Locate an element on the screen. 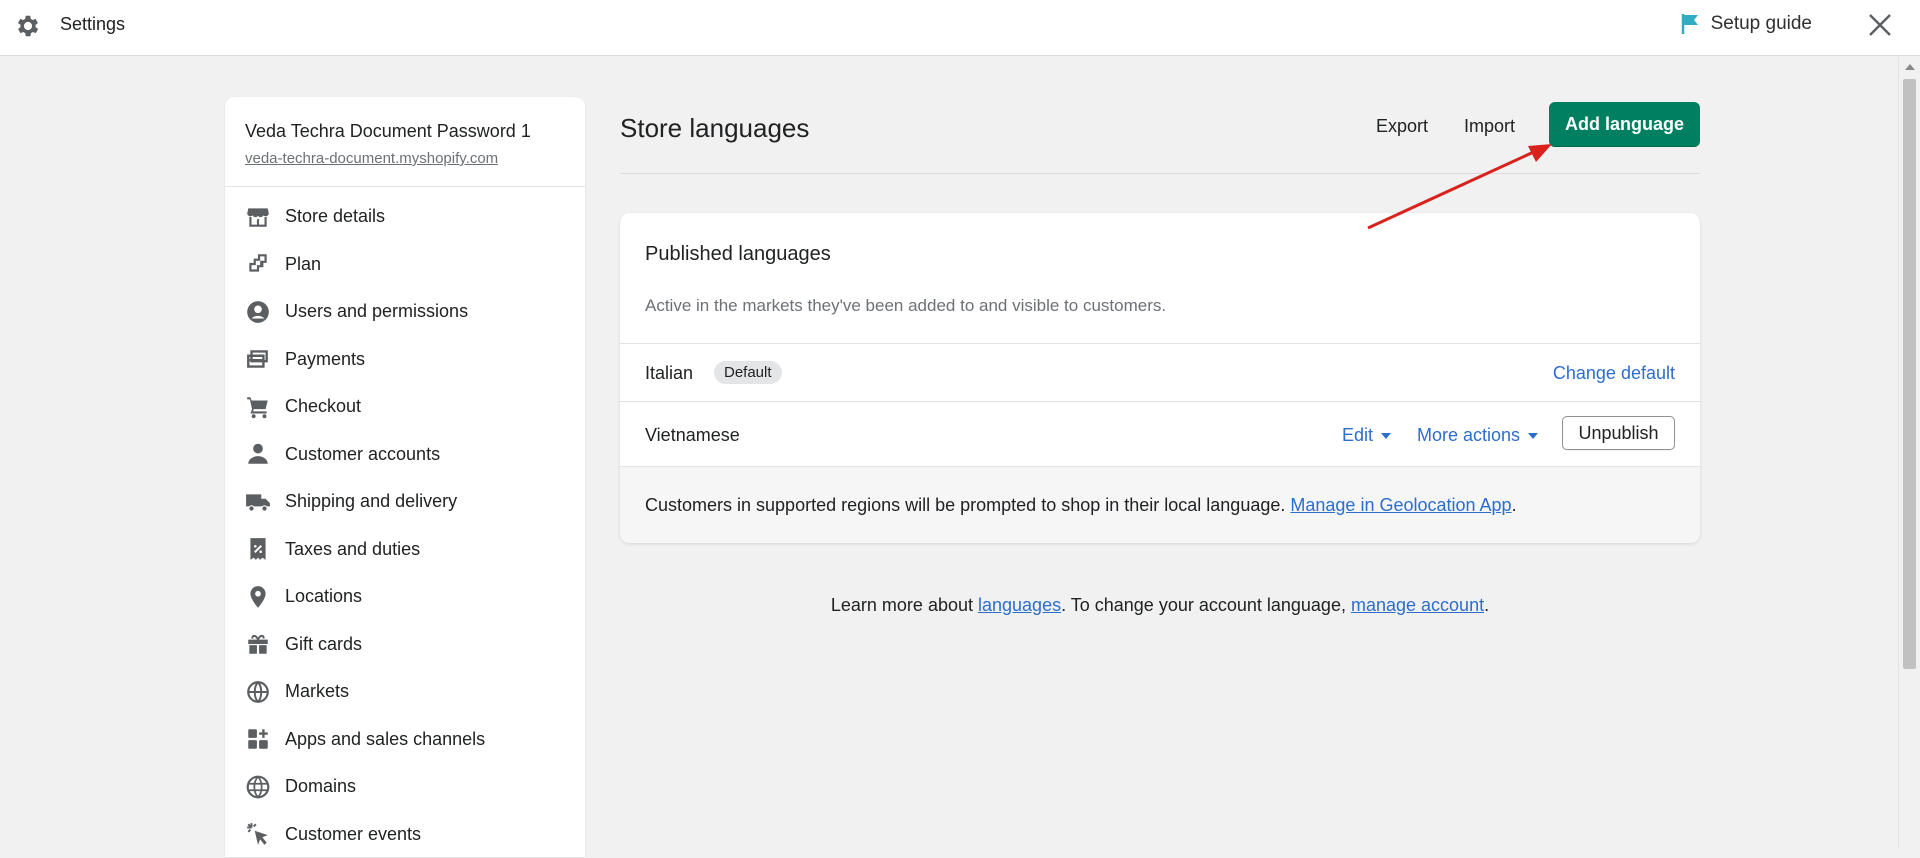 The height and width of the screenshot is (858, 1920). edit-label: Edit is located at coordinates (1357, 435).